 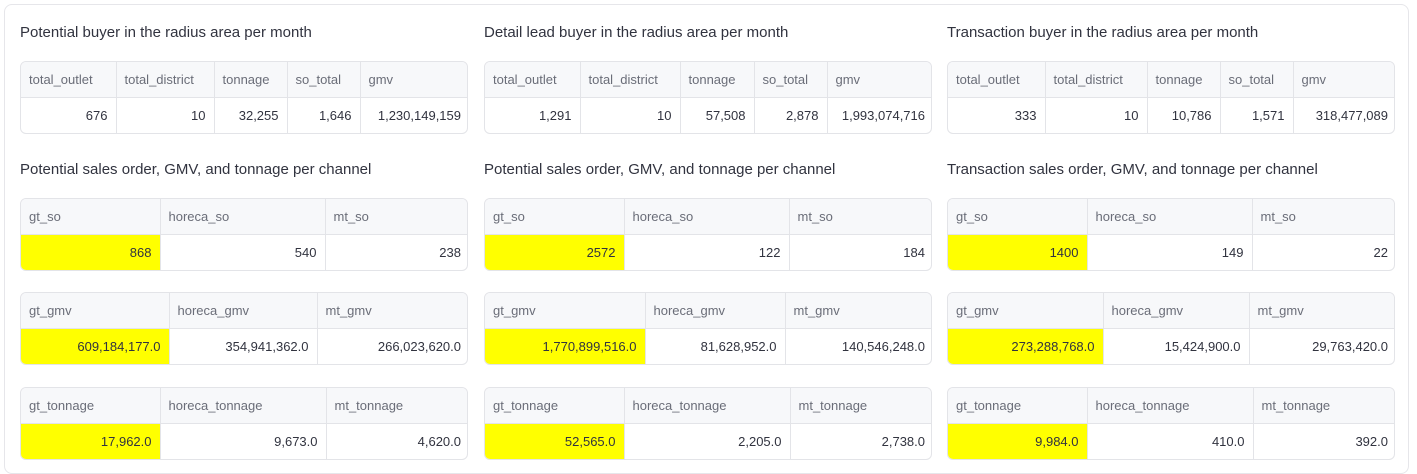 What do you see at coordinates (243, 252) in the screenshot?
I see `cell-horeca-so: 540` at bounding box center [243, 252].